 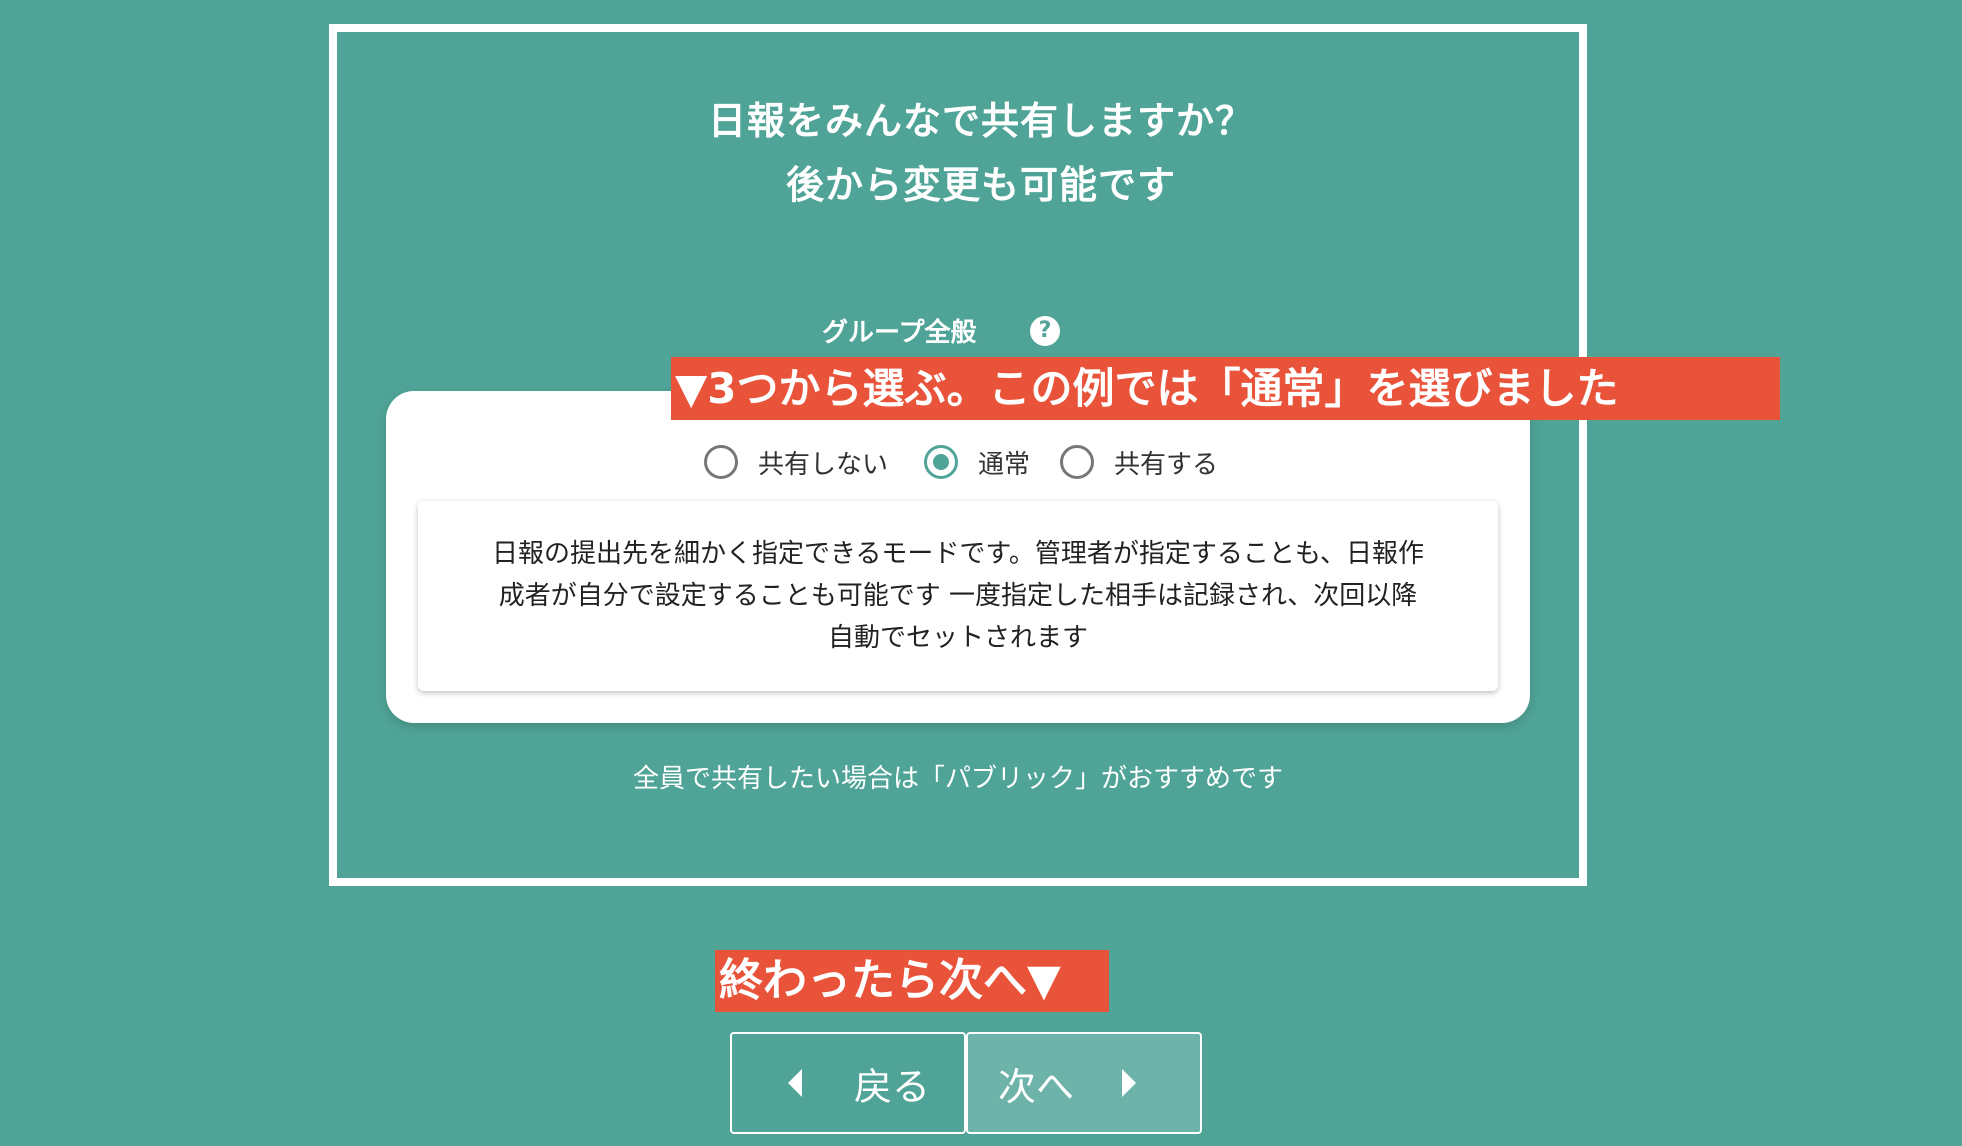 What do you see at coordinates (848, 1083) in the screenshot?
I see `back-button: 戻る` at bounding box center [848, 1083].